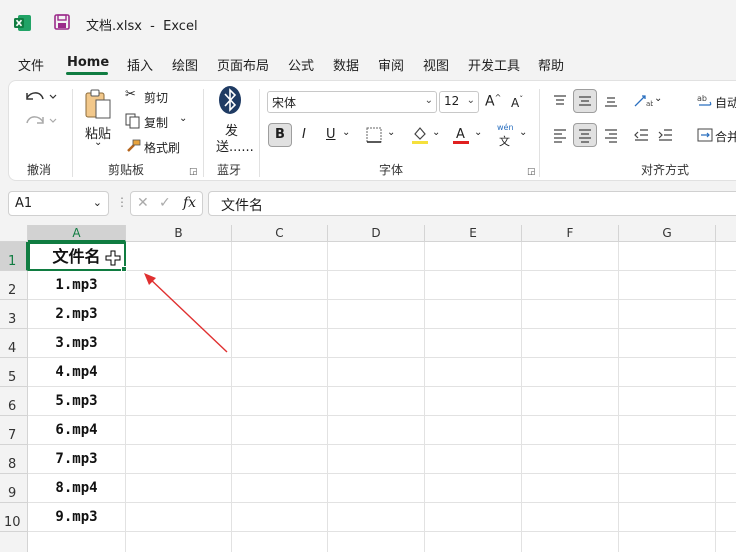  I want to click on grow-font-icon: A^, so click(493, 101).